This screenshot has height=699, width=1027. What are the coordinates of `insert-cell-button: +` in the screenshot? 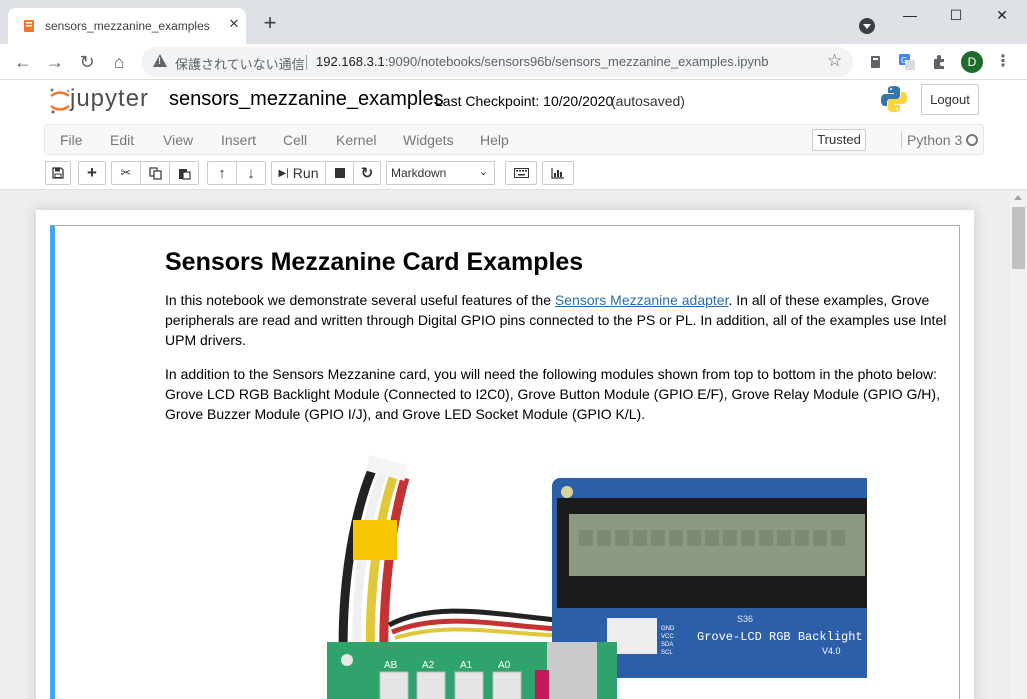 It's located at (92, 173).